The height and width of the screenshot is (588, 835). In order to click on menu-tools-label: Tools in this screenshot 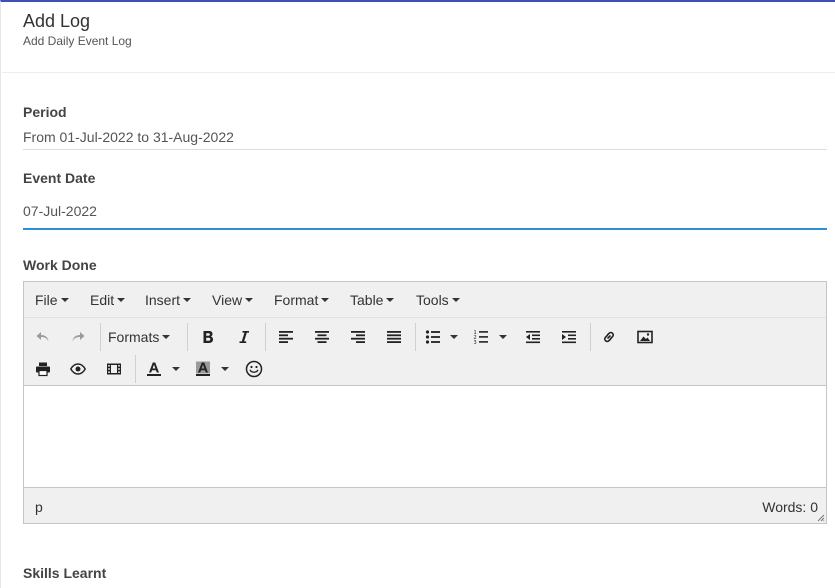, I will do `click(432, 300)`.